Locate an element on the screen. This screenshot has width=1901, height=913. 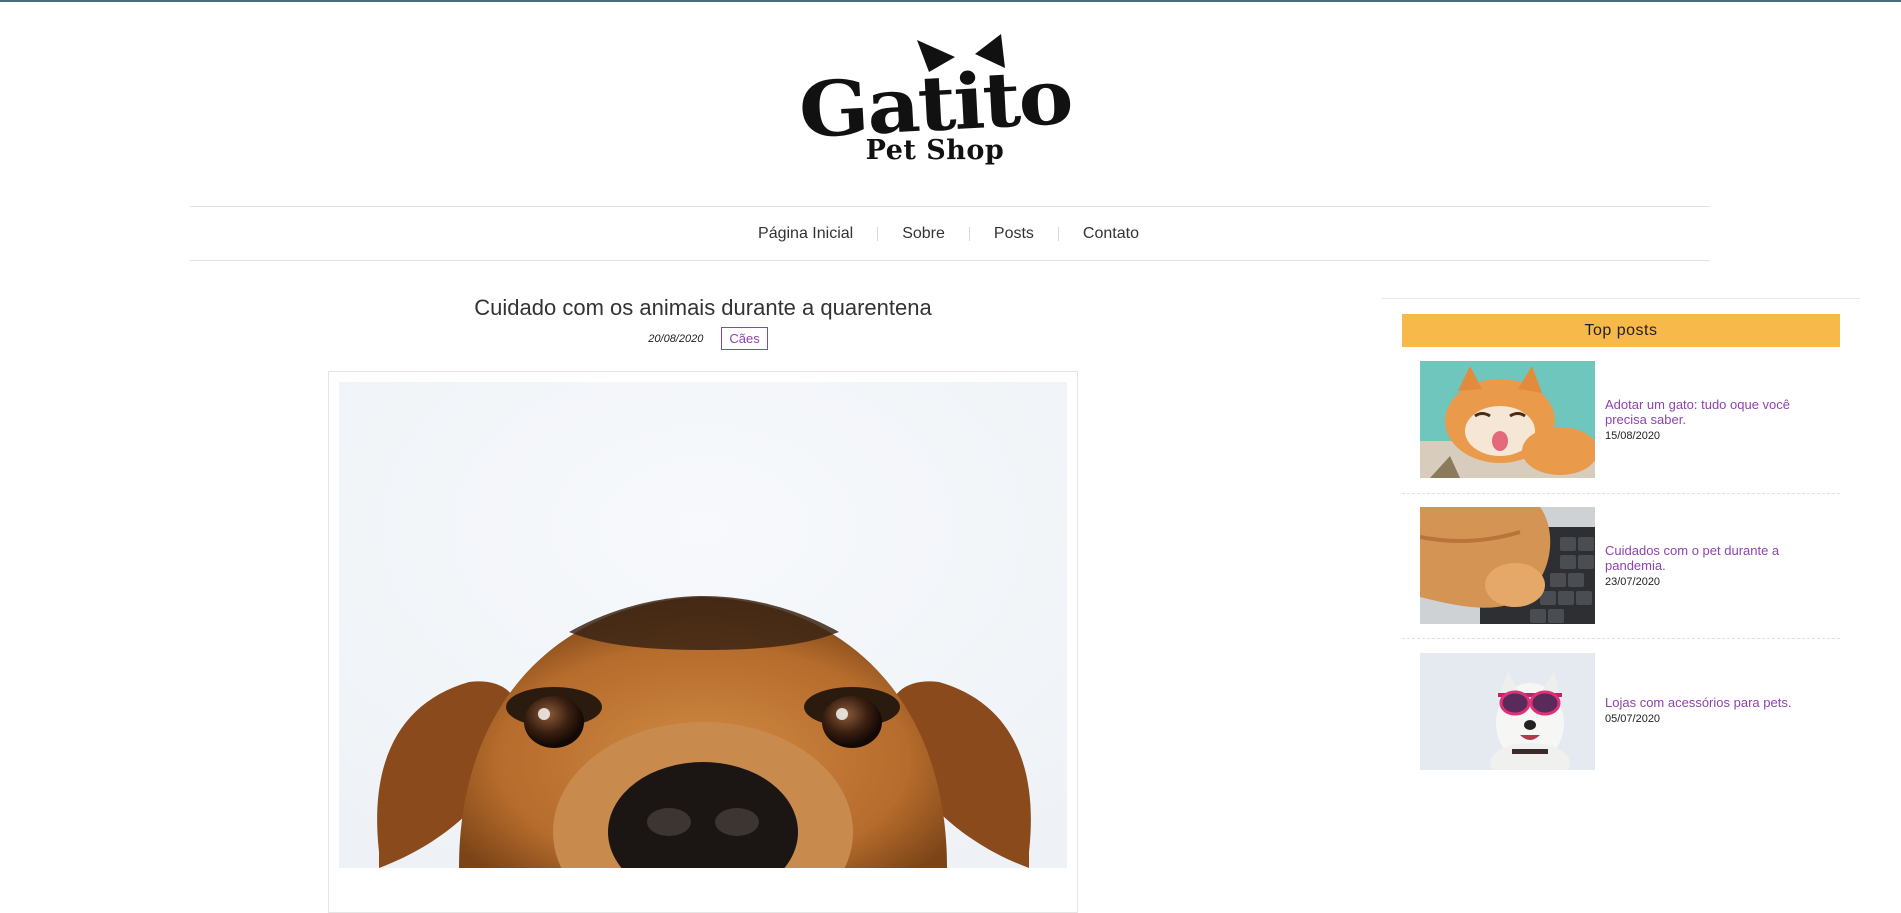
top-post-title: Lojas com acessórios para pets. is located at coordinates (1715, 702).